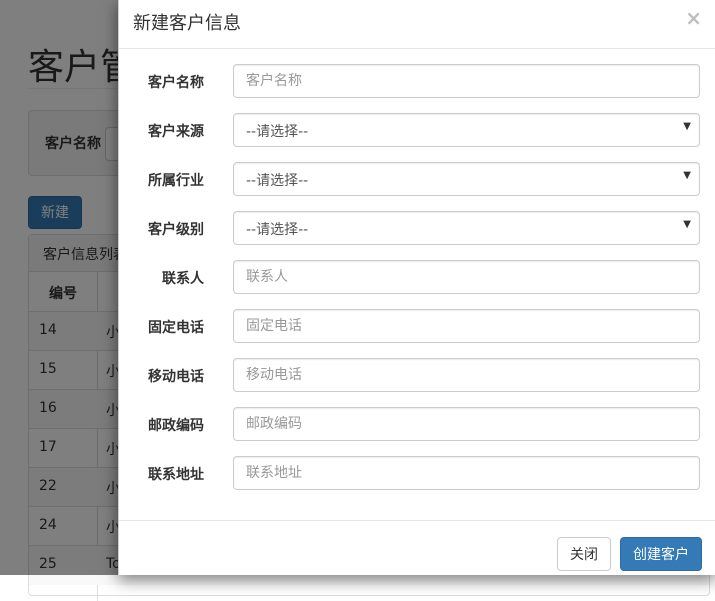 The image size is (715, 601). I want to click on form-row-address: 联系地址, so click(417, 473).